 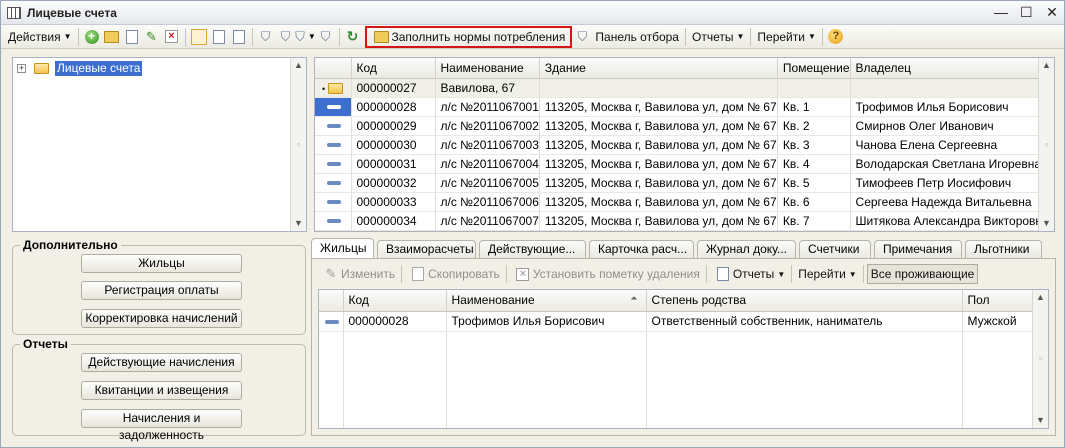 I want to click on pencil-icon: ✎, so click(x=151, y=36).